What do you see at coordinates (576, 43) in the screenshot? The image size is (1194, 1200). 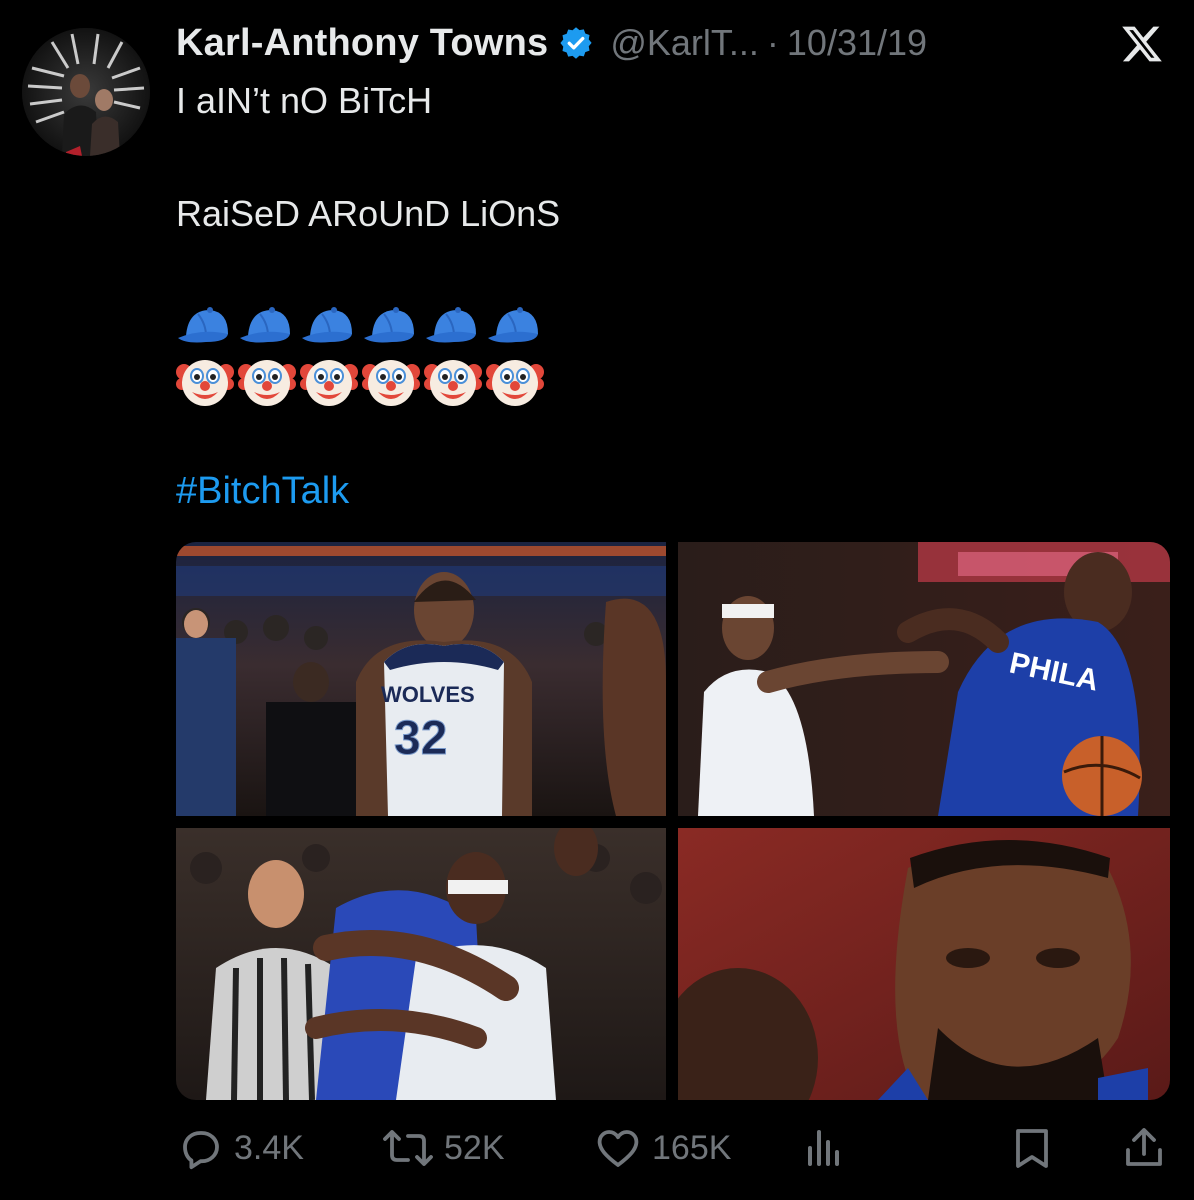 I see `verified-badge-icon` at bounding box center [576, 43].